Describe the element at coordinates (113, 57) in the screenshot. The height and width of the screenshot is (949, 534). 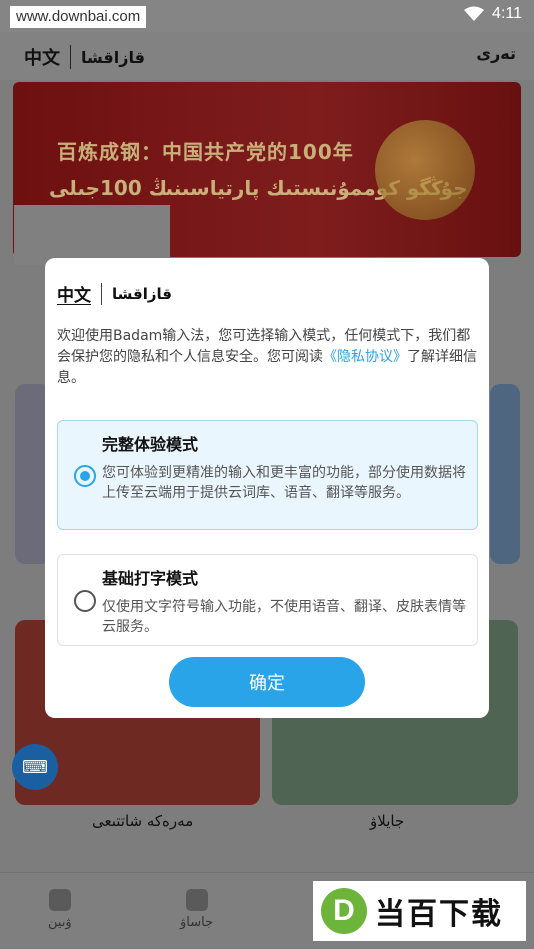
I see `lang-kazakh-tab: قازاقشا` at that location.